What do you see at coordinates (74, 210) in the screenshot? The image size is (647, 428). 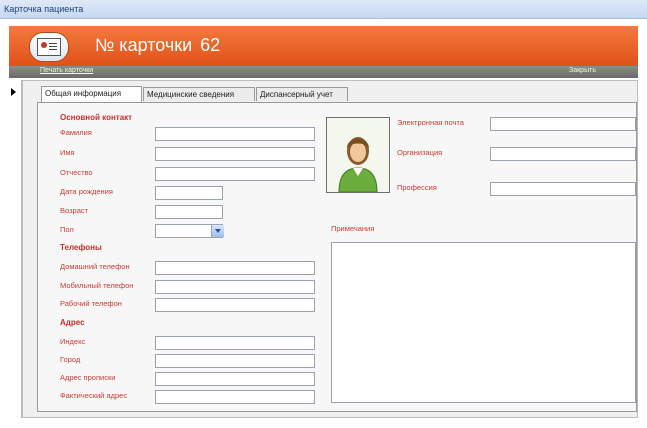 I see `age-label: Возраст` at bounding box center [74, 210].